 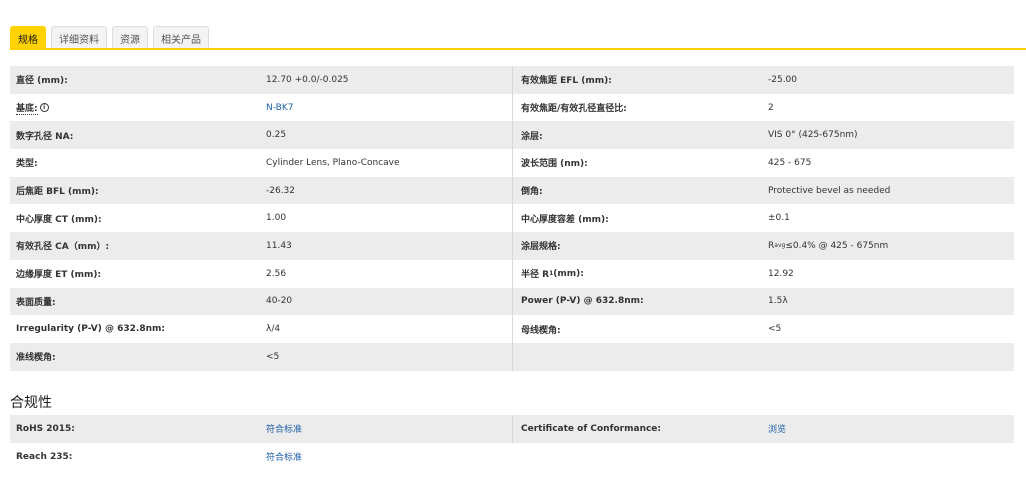 What do you see at coordinates (44, 108) in the screenshot?
I see `info-icon: i` at bounding box center [44, 108].